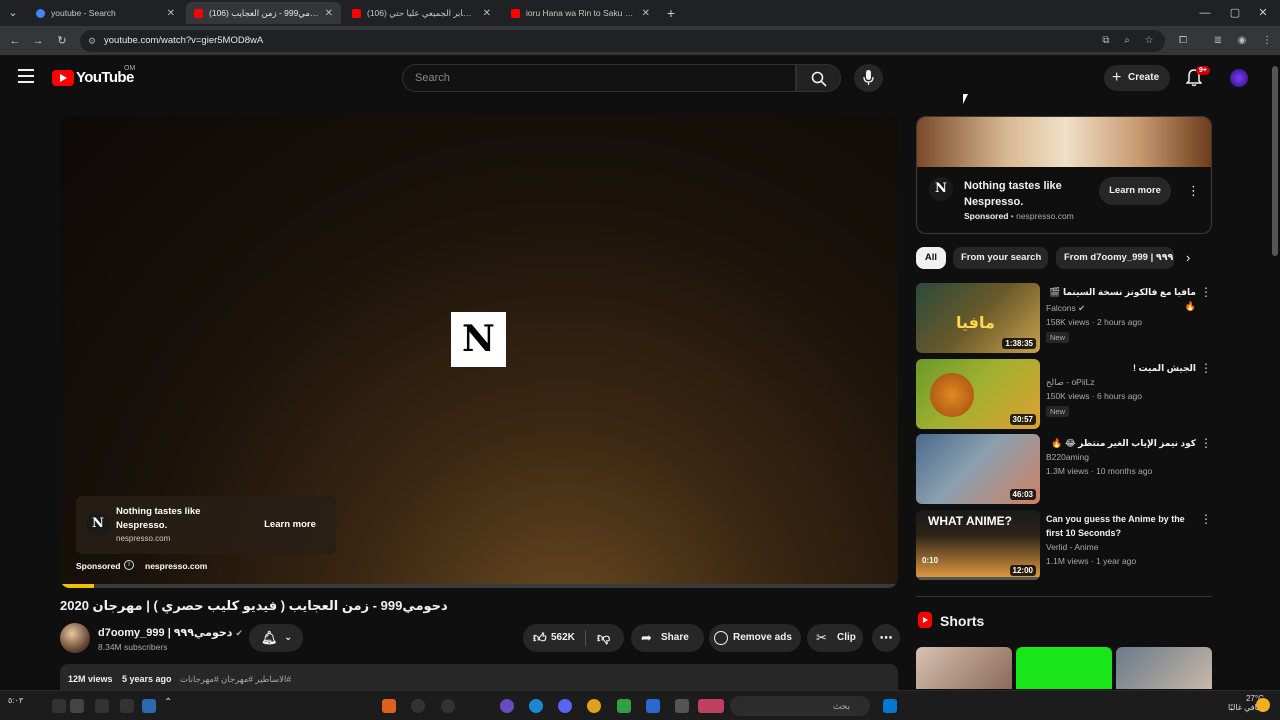 The height and width of the screenshot is (720, 1280). What do you see at coordinates (15, 700) in the screenshot?
I see `clock: ٥:٠٣` at bounding box center [15, 700].